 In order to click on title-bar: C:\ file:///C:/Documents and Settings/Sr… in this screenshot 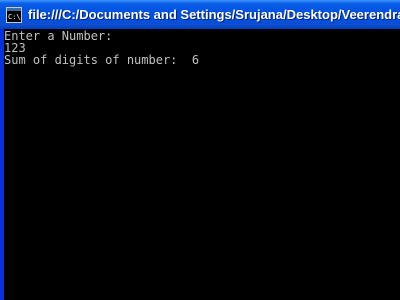, I will do `click(200, 14)`.